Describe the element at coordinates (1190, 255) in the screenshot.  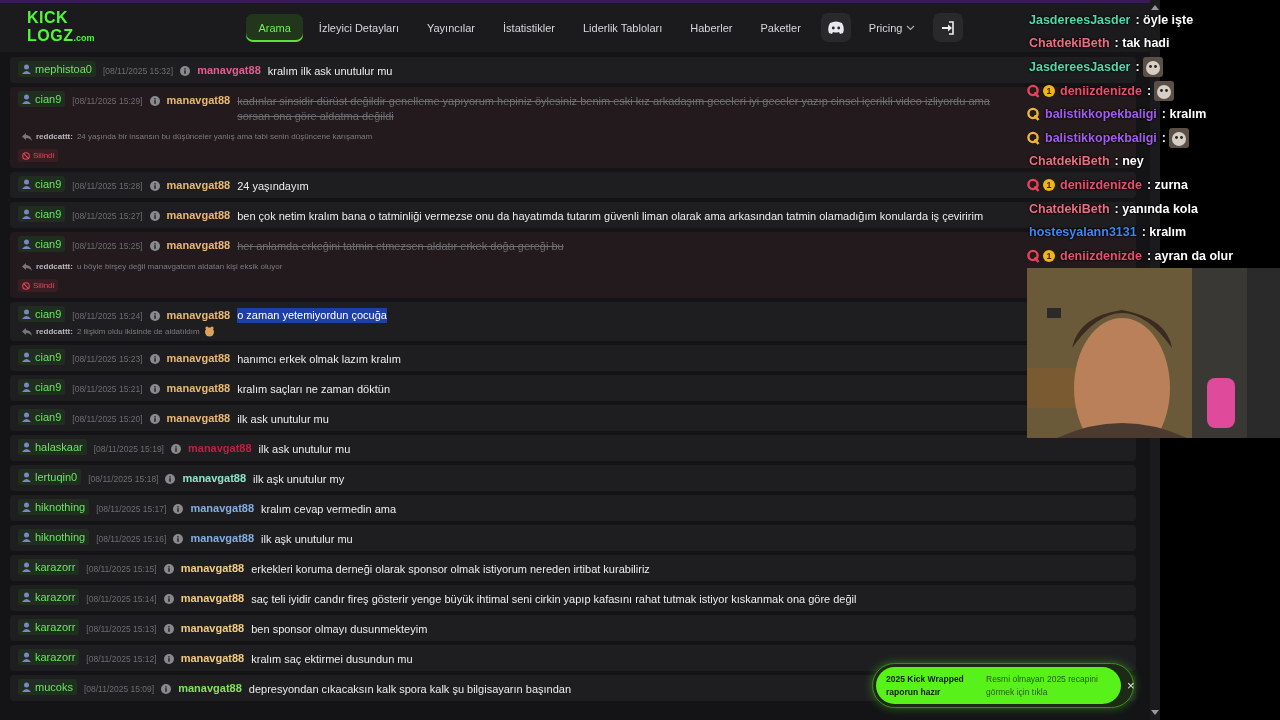
I see `chat-message: : ayran da olur` at that location.